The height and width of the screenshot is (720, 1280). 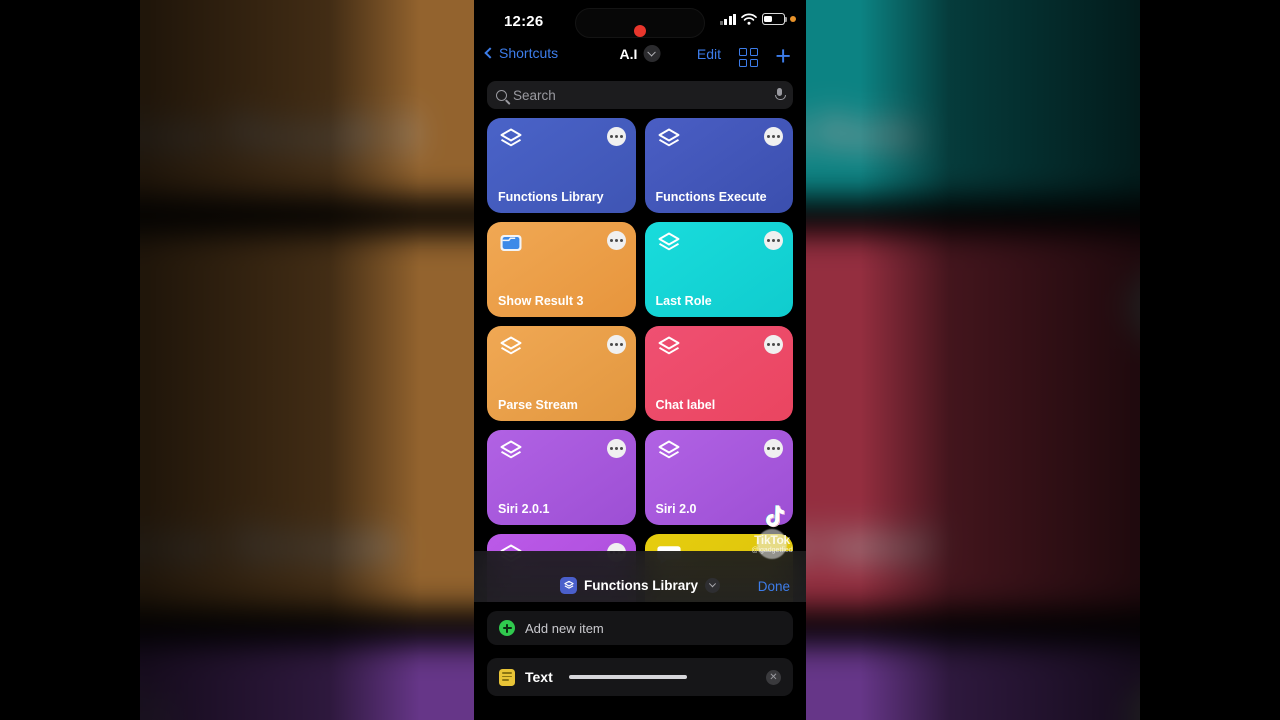 I want to click on tile-label: Chat label, so click(x=685, y=405).